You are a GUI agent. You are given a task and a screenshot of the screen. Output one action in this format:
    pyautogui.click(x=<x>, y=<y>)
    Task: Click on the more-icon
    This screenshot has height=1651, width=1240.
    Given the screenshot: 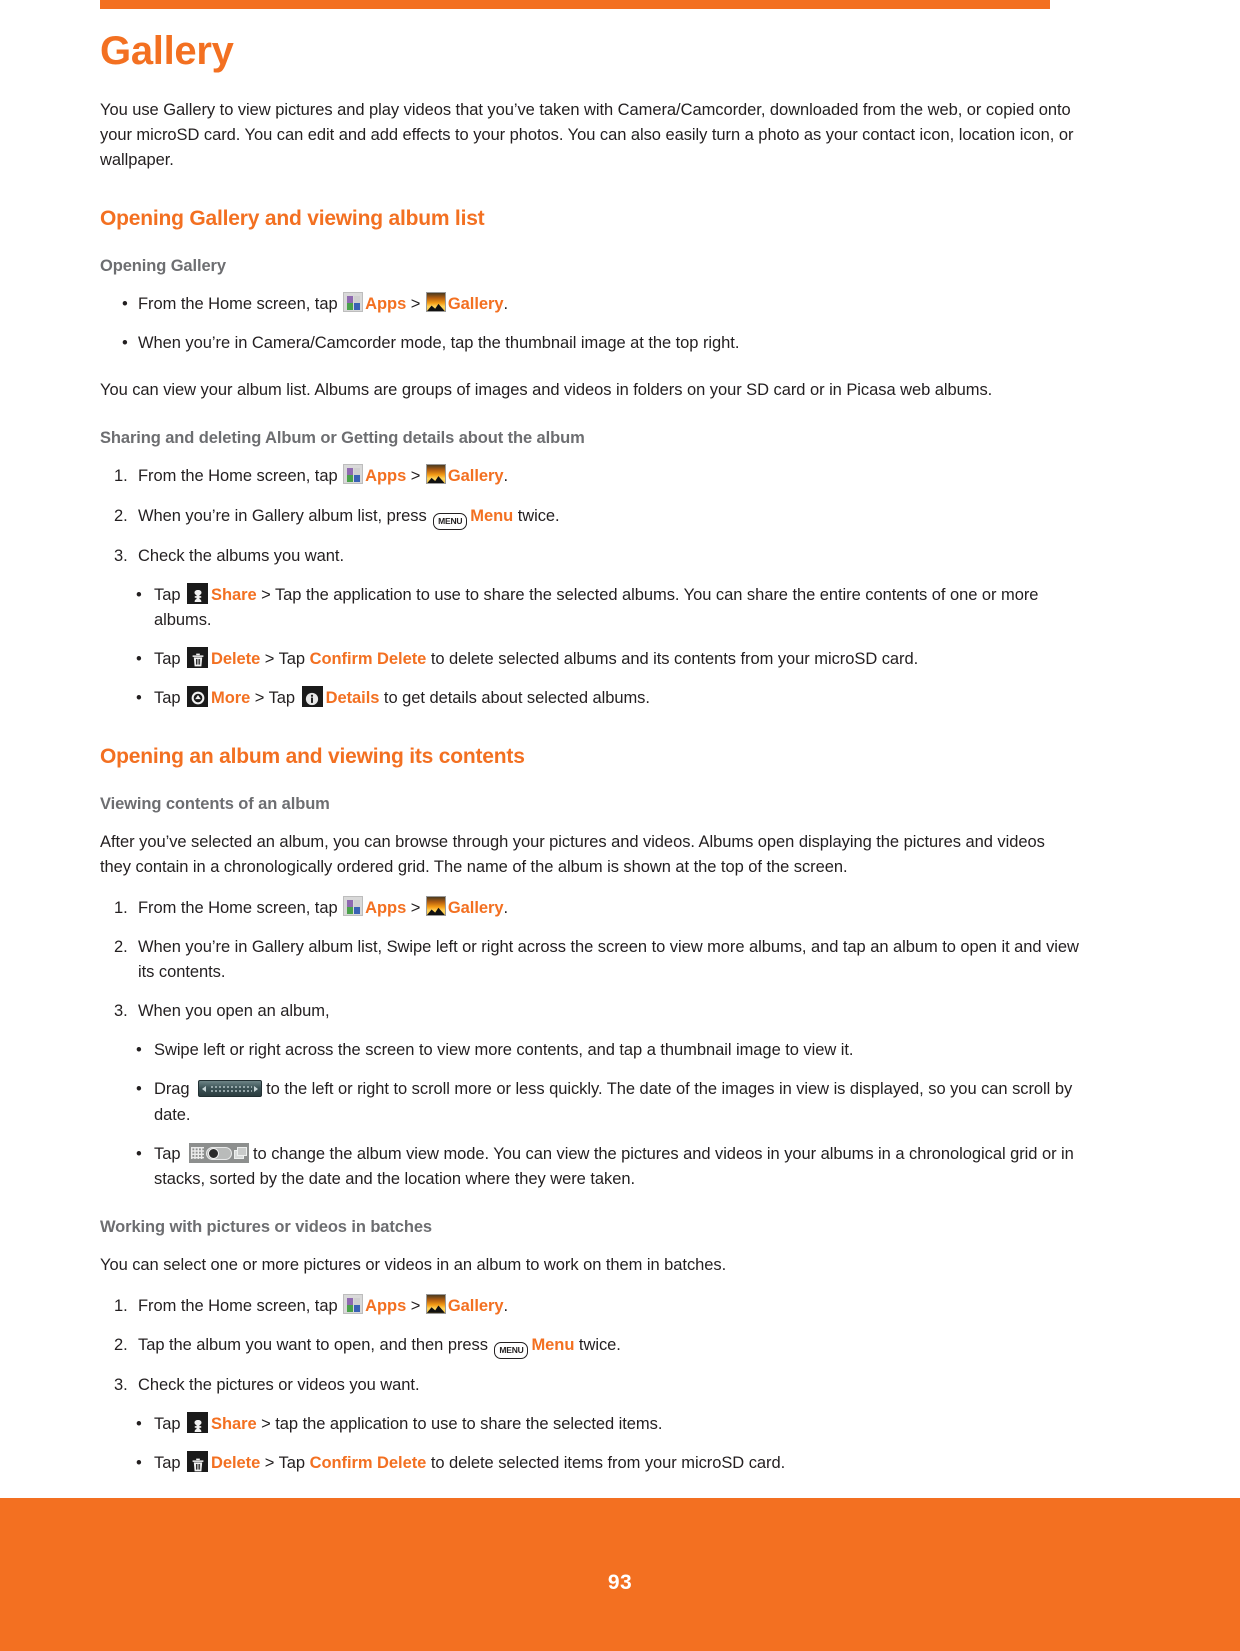 What is the action you would take?
    pyautogui.click(x=197, y=696)
    